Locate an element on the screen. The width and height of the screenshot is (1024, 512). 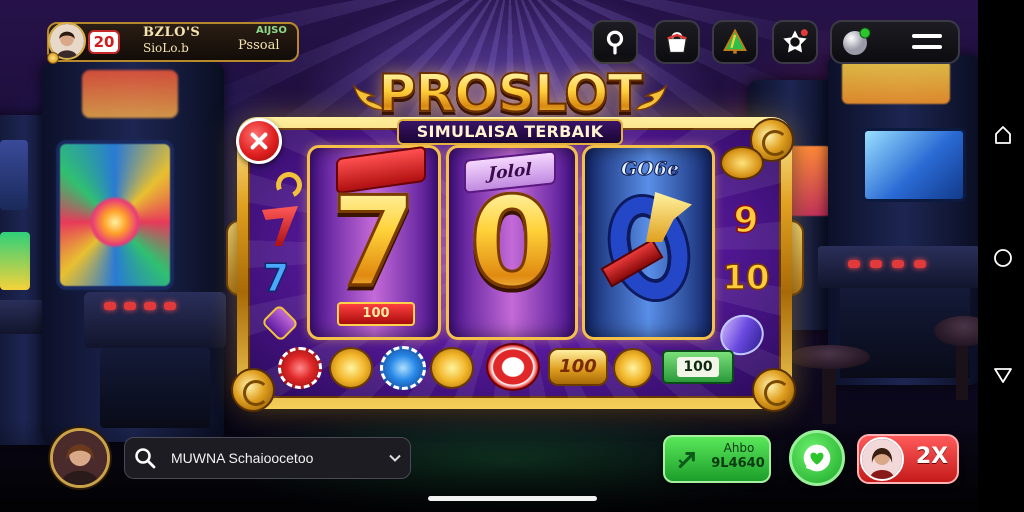
location-icon is located at coordinates (615, 42).